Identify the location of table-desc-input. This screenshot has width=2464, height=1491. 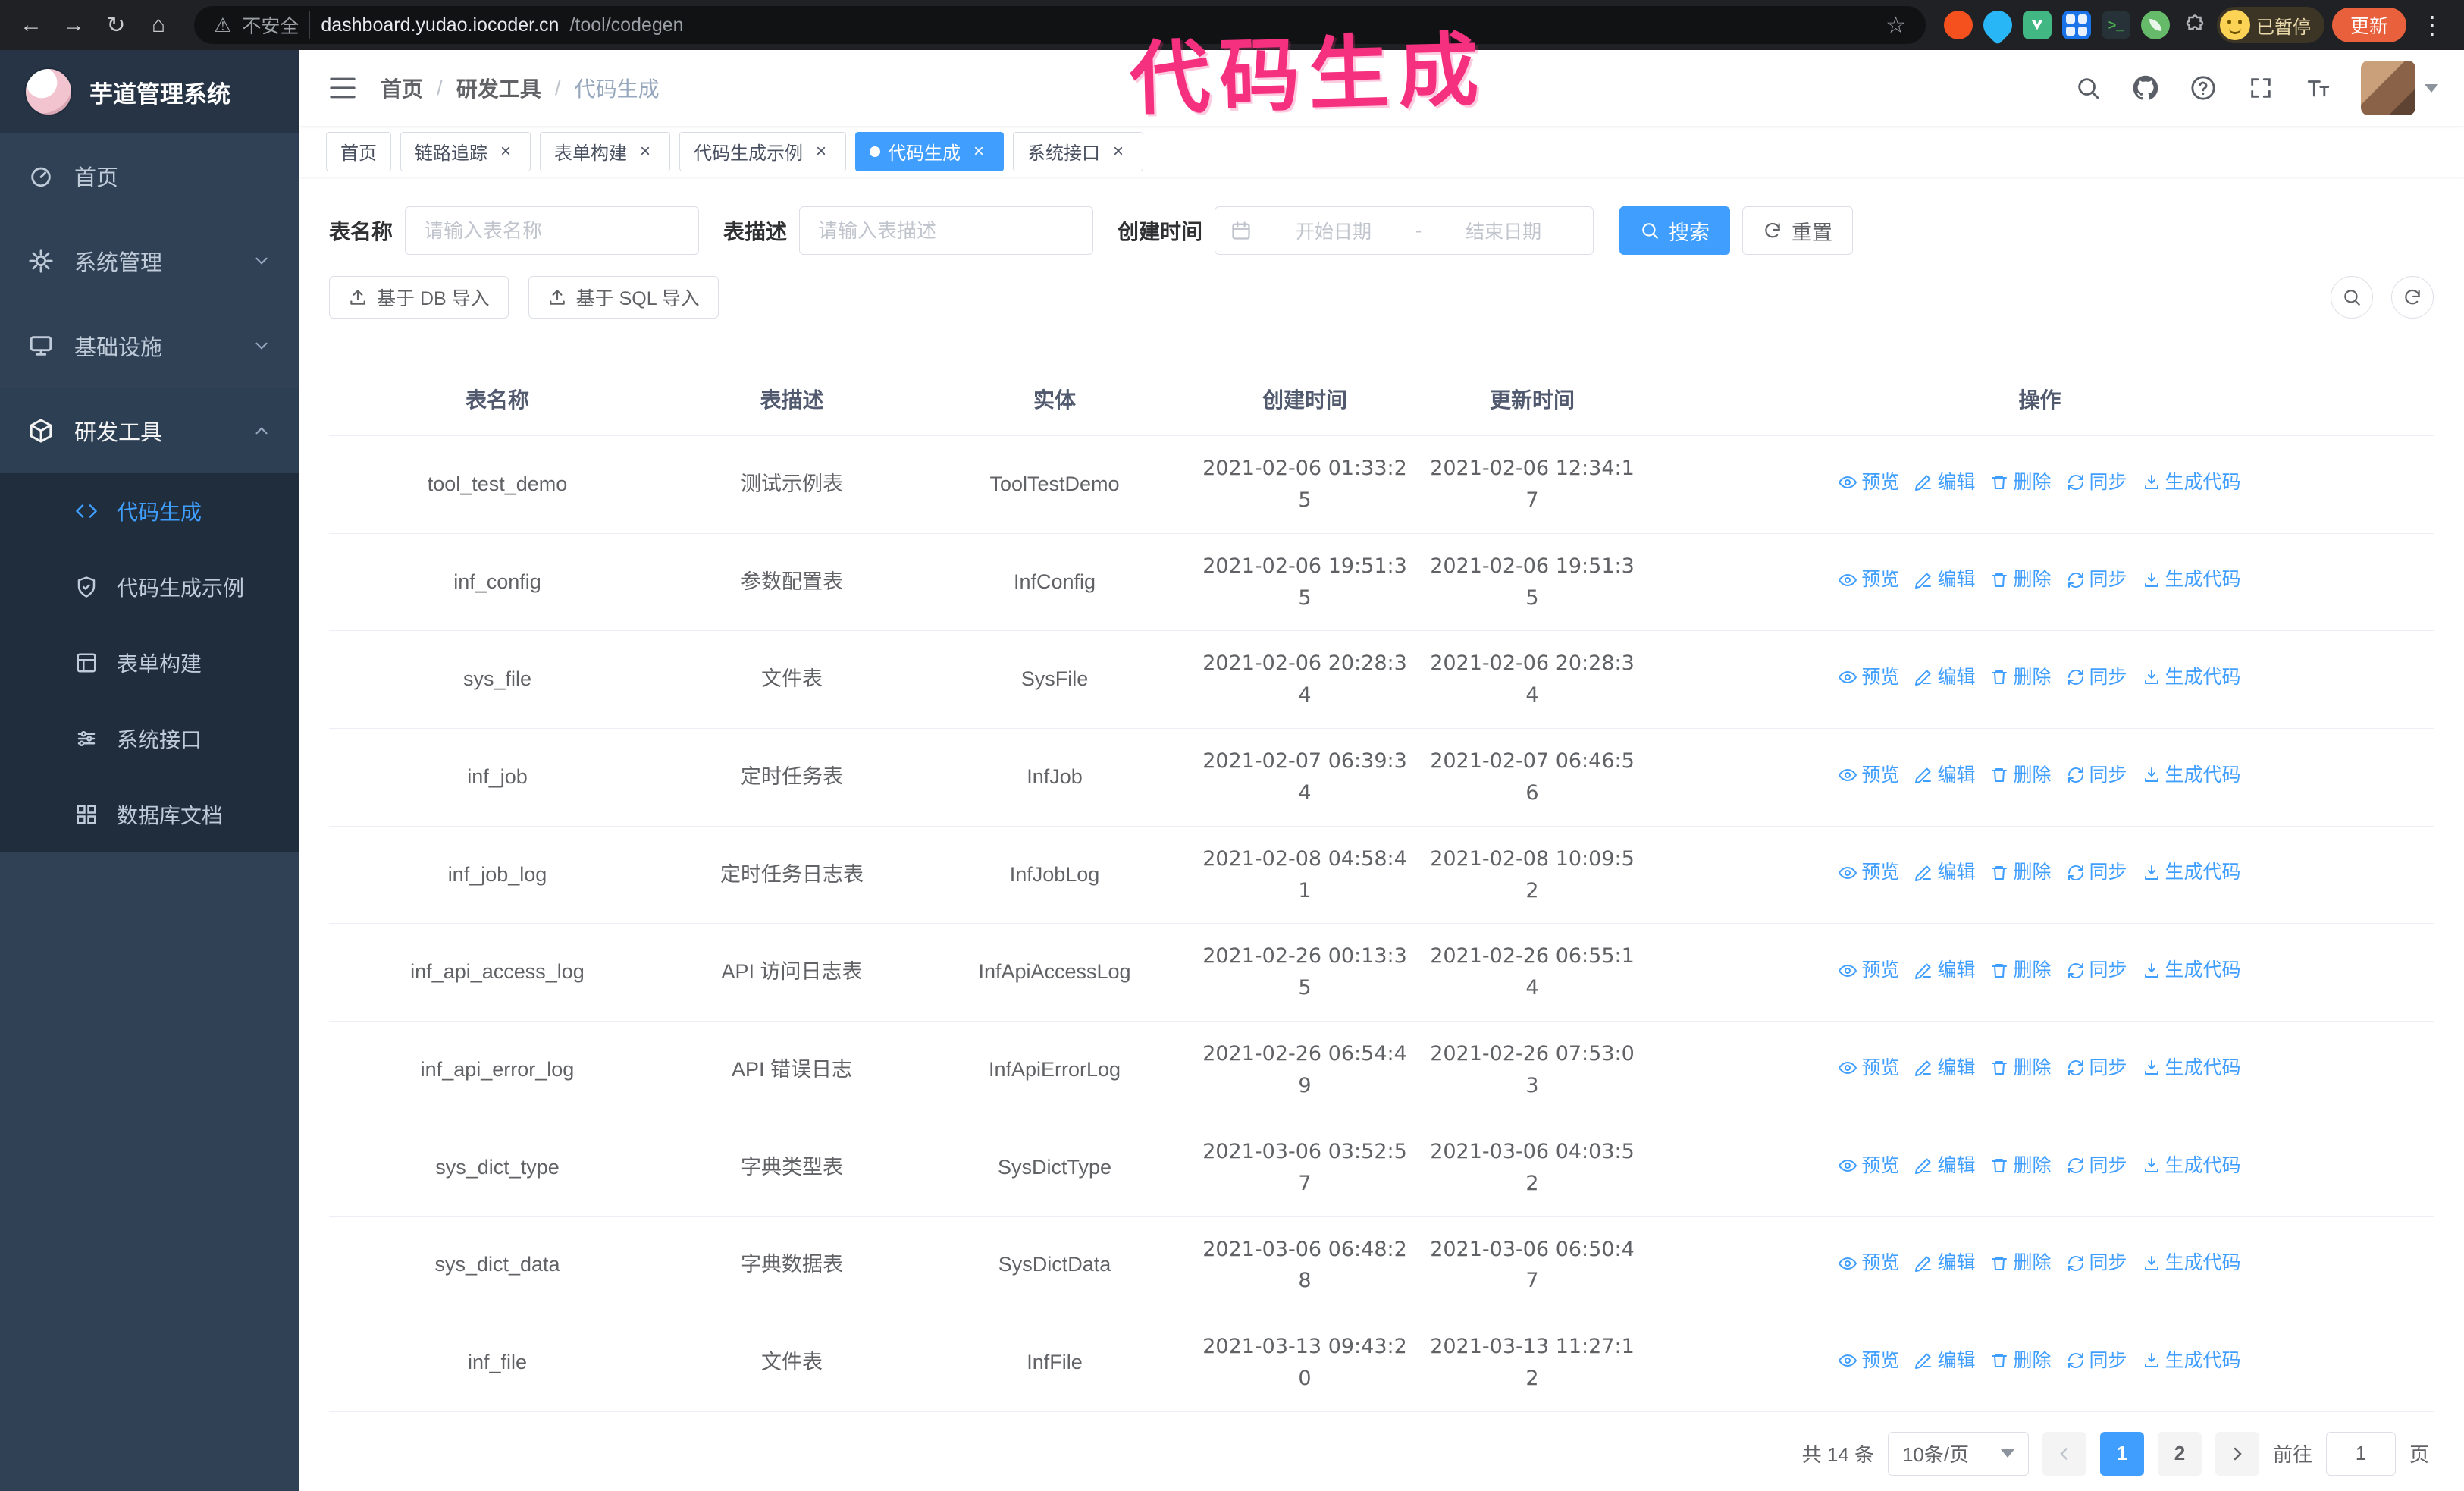
(947, 230).